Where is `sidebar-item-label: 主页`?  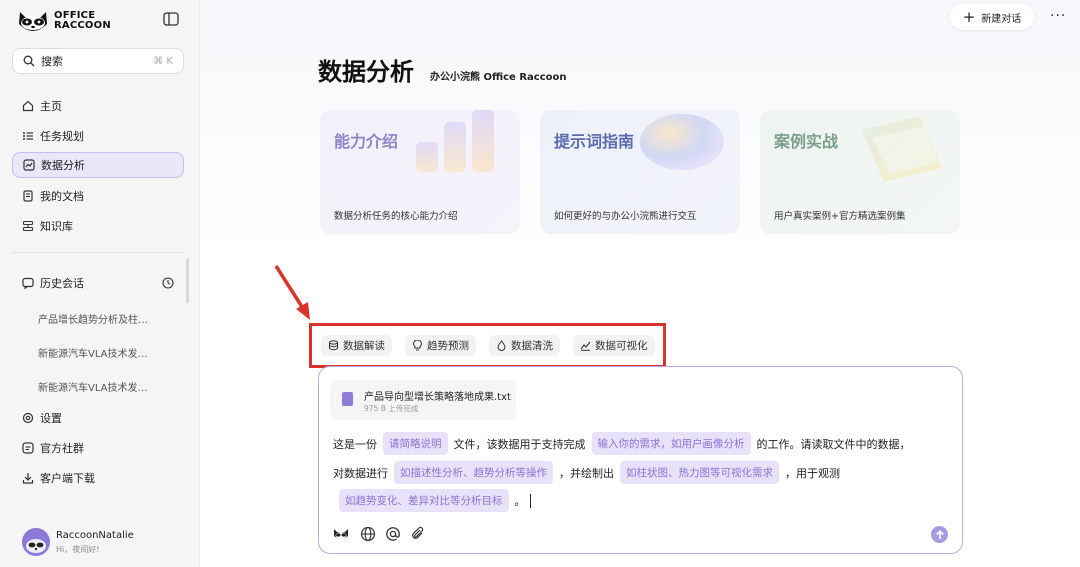
sidebar-item-label: 主页 is located at coordinates (51, 106).